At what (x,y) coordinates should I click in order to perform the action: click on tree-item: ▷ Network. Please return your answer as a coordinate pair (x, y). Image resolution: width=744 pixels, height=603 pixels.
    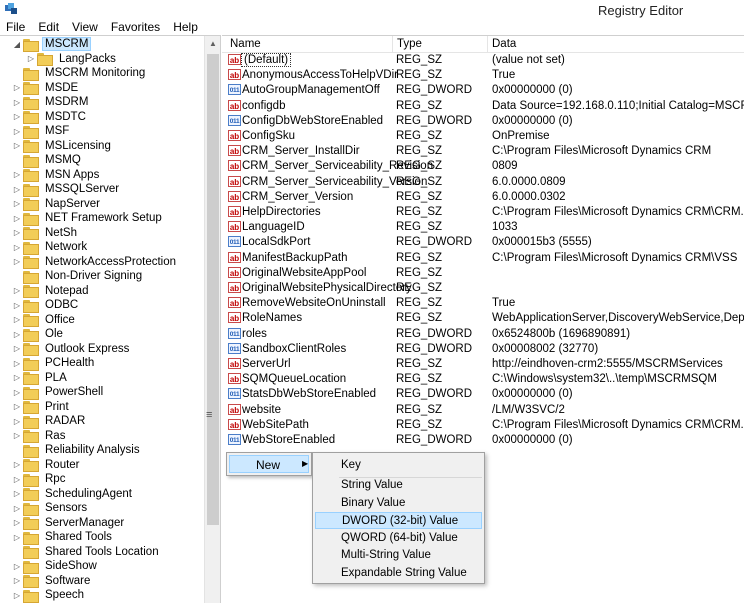
    Looking at the image, I should click on (51, 247).